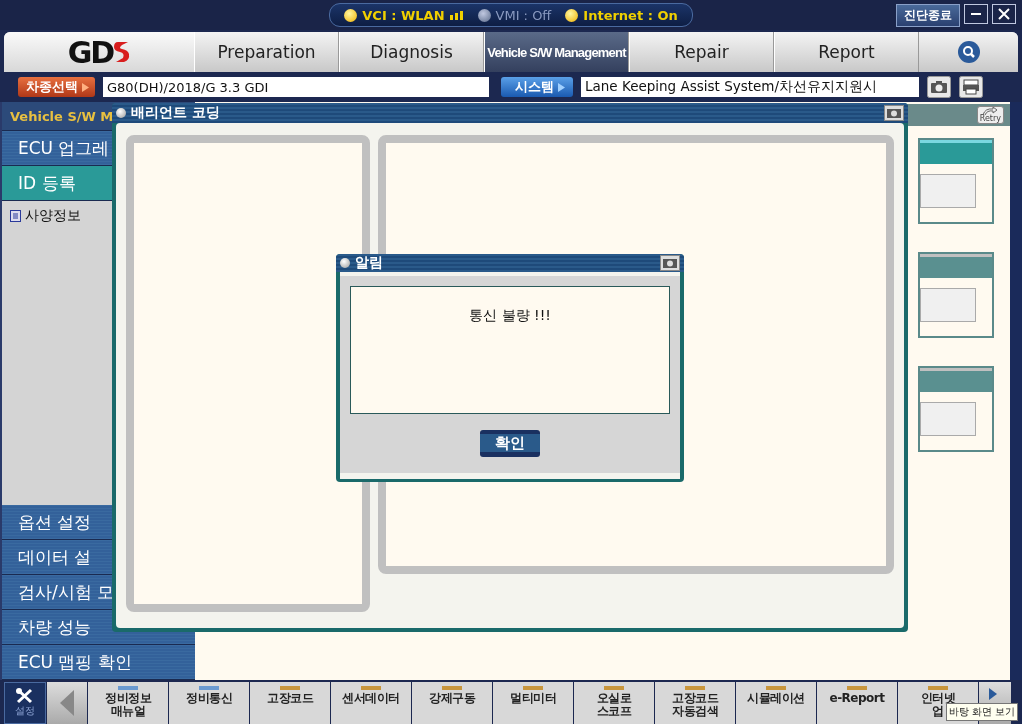 The width and height of the screenshot is (1022, 724). What do you see at coordinates (510, 316) in the screenshot?
I see `alert-message: 통신 불량 !!!` at bounding box center [510, 316].